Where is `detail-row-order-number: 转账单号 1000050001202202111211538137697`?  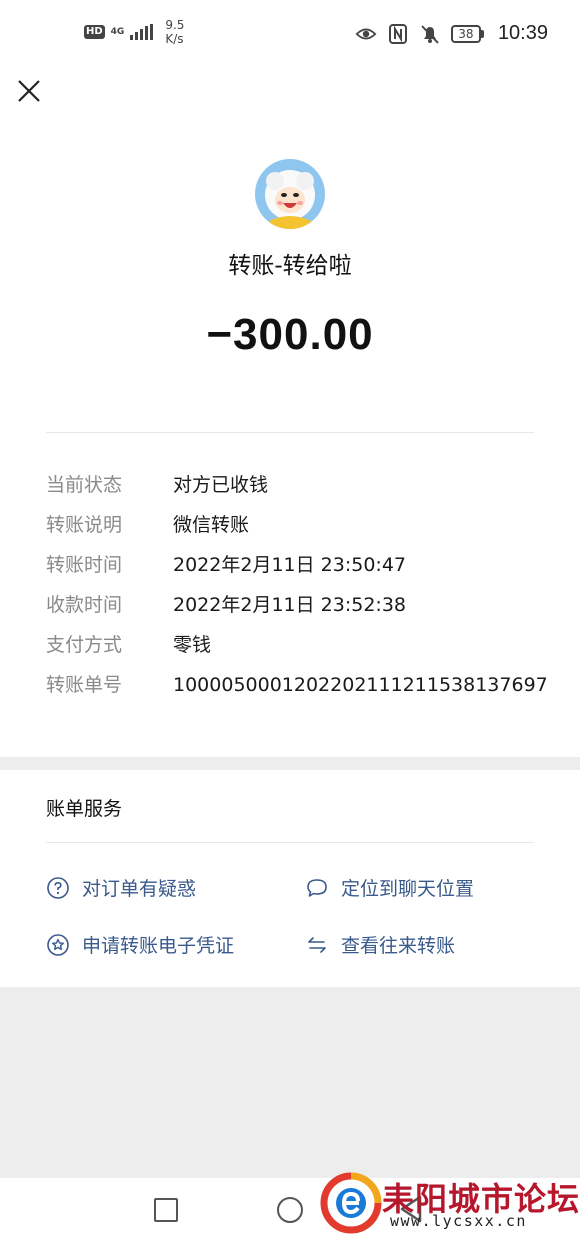 detail-row-order-number: 转账单号 1000050001202202111211538137697 is located at coordinates (297, 685).